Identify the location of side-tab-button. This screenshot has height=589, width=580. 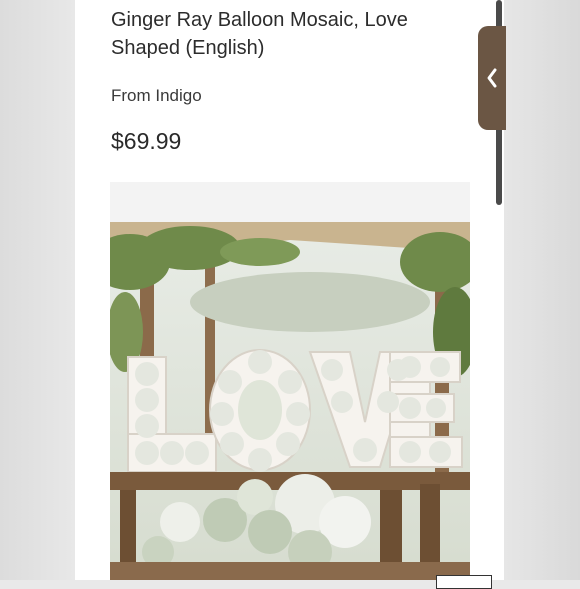
(492, 78).